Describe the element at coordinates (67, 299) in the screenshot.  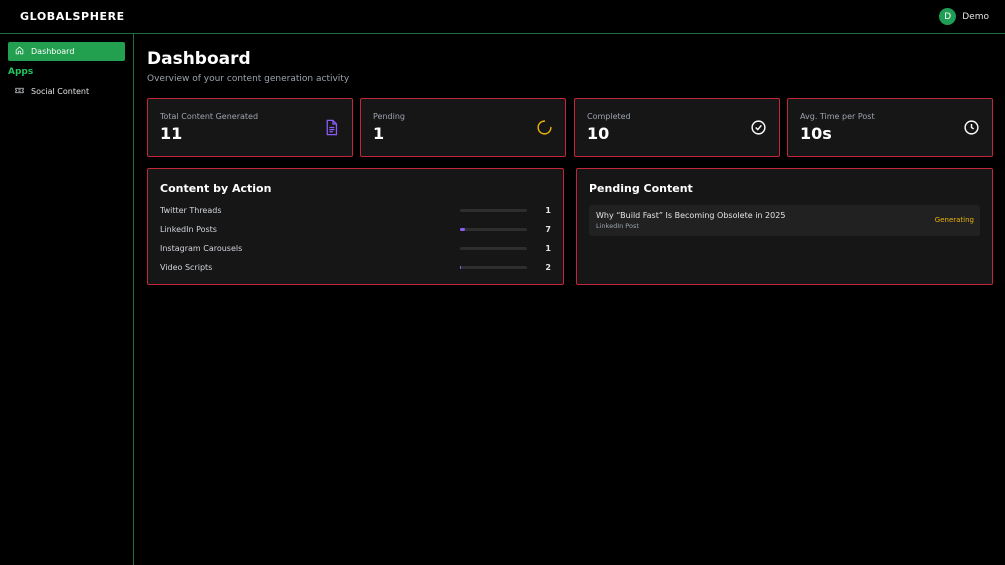
I see `sidebar: Dashboard Apps Social Content` at that location.